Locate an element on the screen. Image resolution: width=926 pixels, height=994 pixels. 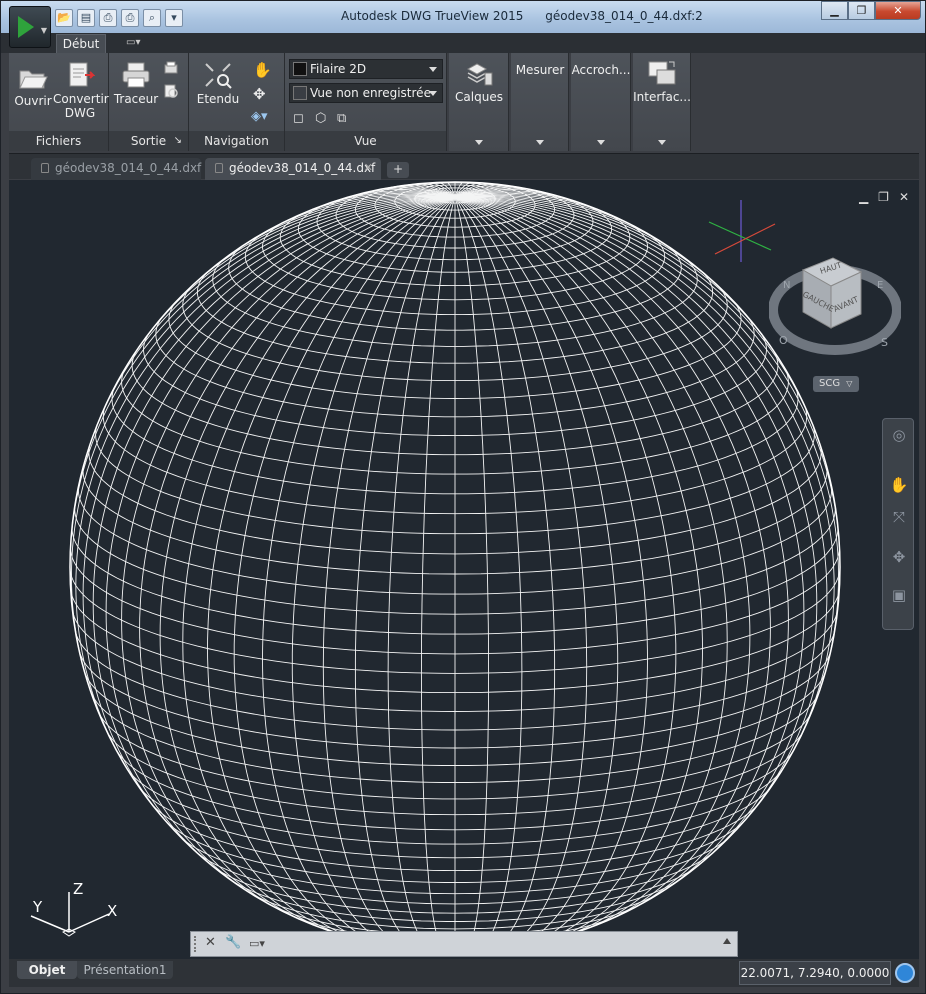
customize-wrench-icon: 🔧 is located at coordinates (233, 942).